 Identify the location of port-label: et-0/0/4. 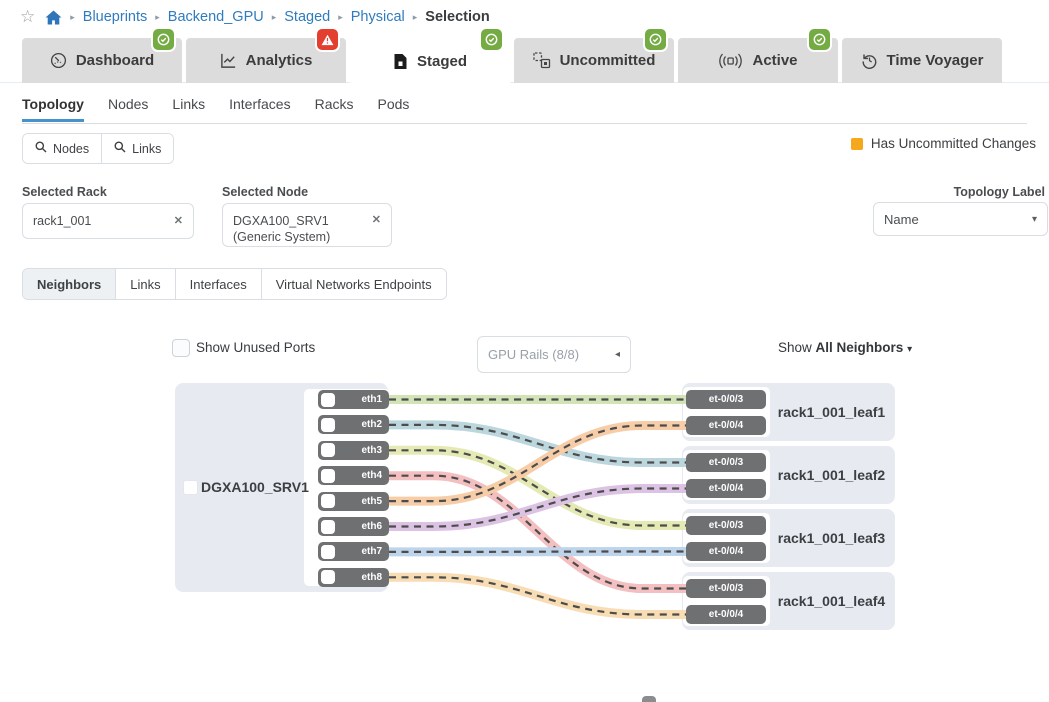
(726, 425).